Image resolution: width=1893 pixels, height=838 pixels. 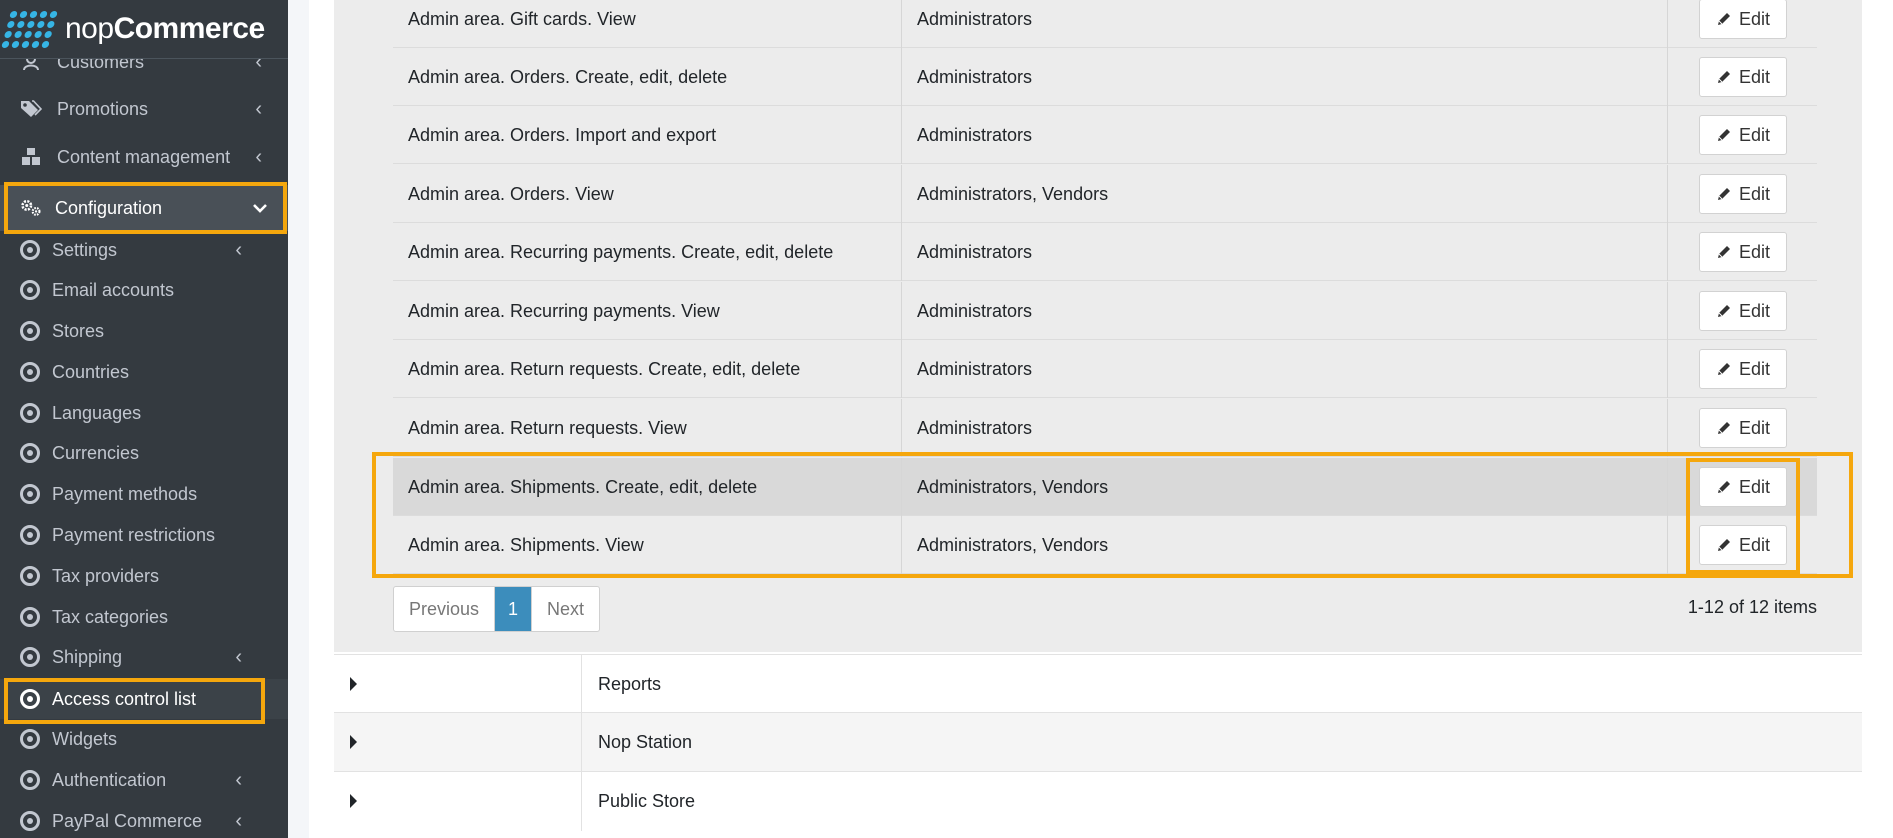 I want to click on sidebar-item-label: Countries, so click(x=91, y=371).